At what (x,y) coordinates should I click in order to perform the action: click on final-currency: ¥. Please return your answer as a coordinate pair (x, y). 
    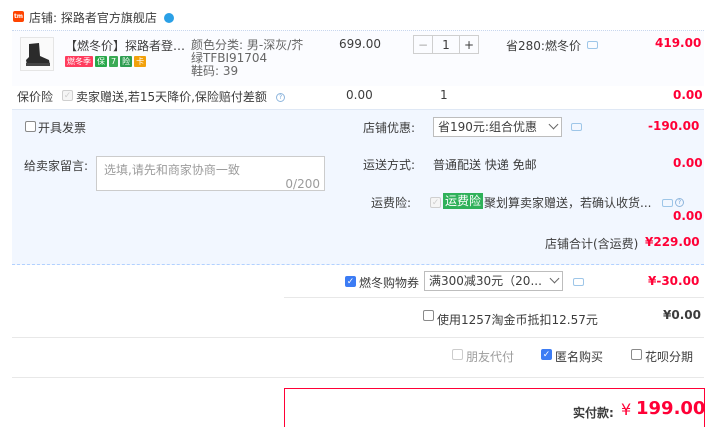
    Looking at the image, I should click on (626, 409).